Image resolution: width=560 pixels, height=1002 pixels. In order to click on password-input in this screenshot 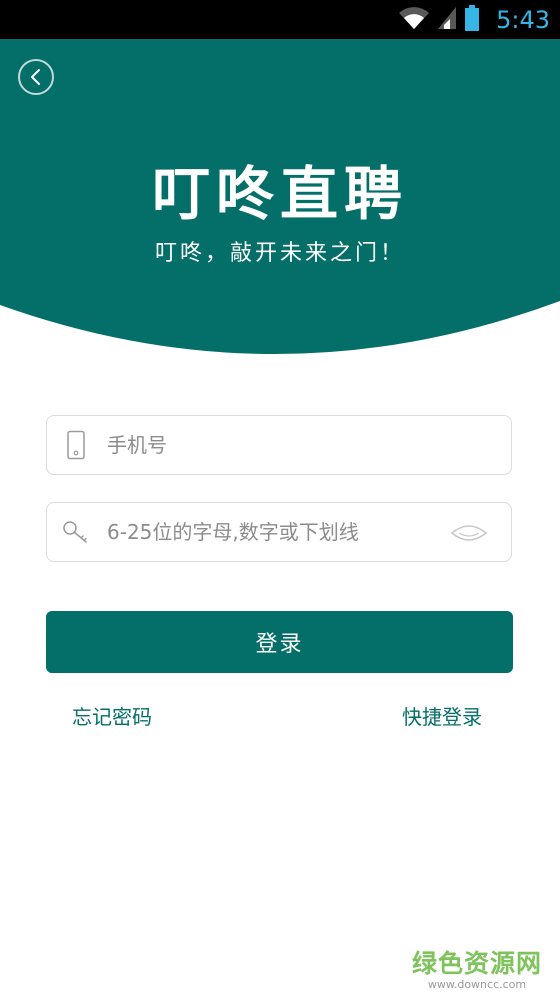, I will do `click(277, 532)`.